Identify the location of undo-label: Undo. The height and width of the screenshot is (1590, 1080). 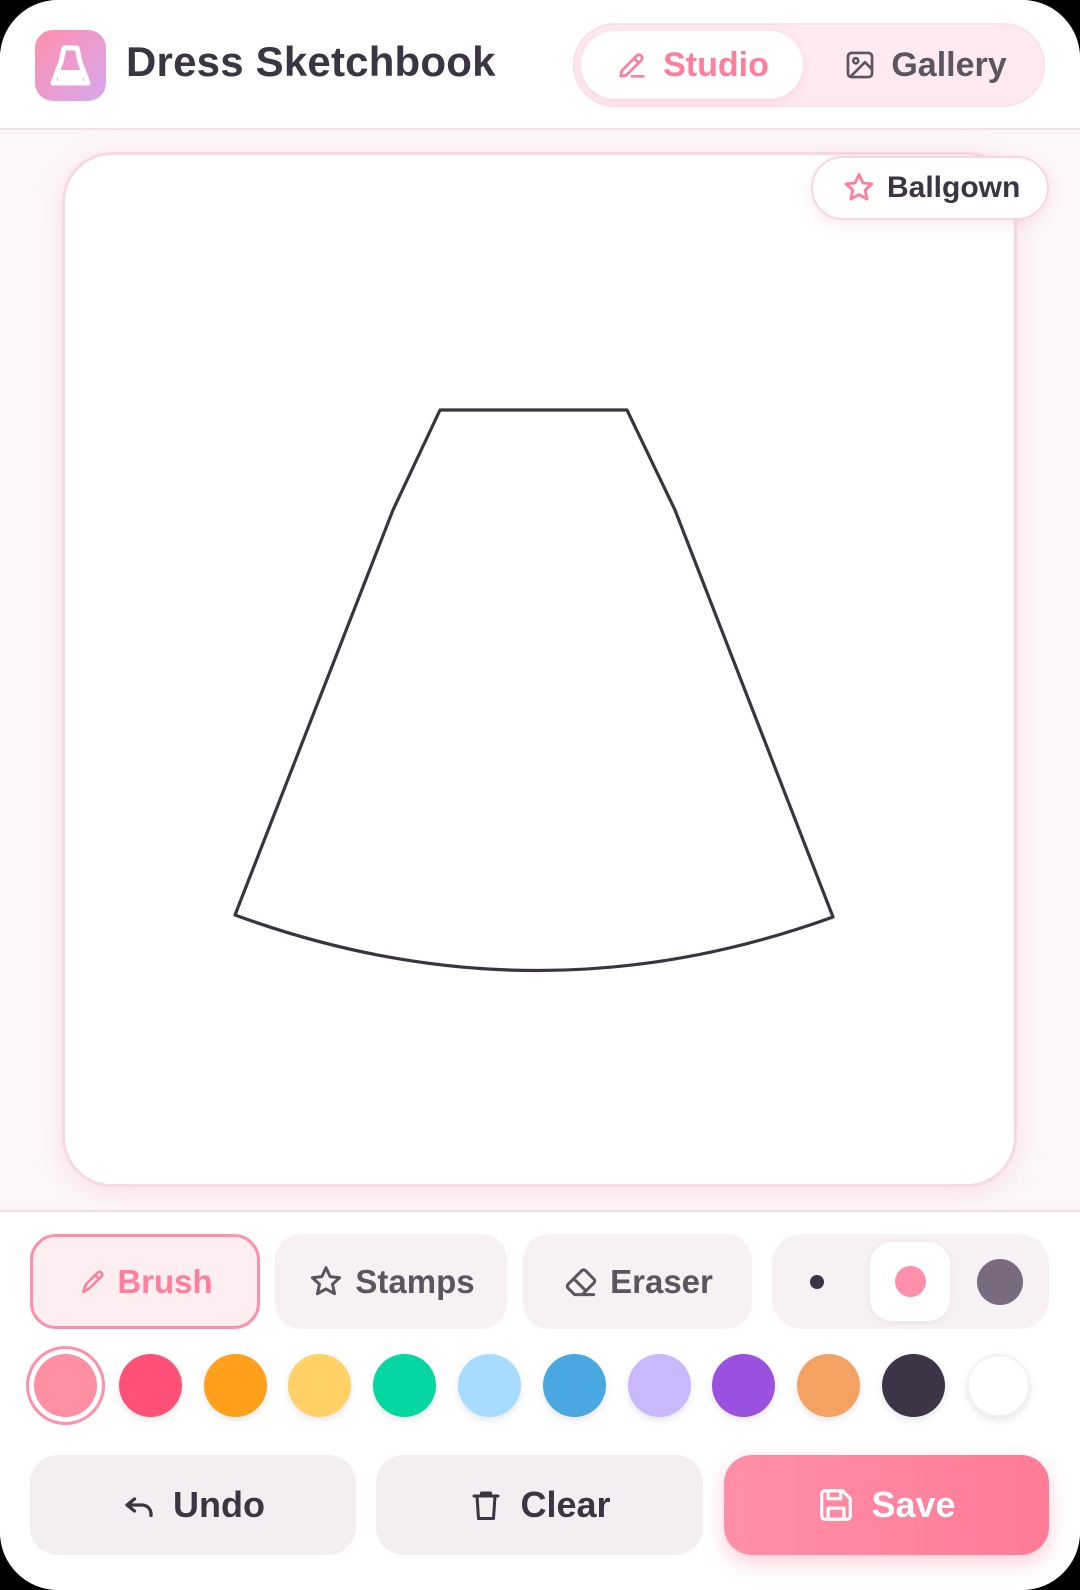
(219, 1504).